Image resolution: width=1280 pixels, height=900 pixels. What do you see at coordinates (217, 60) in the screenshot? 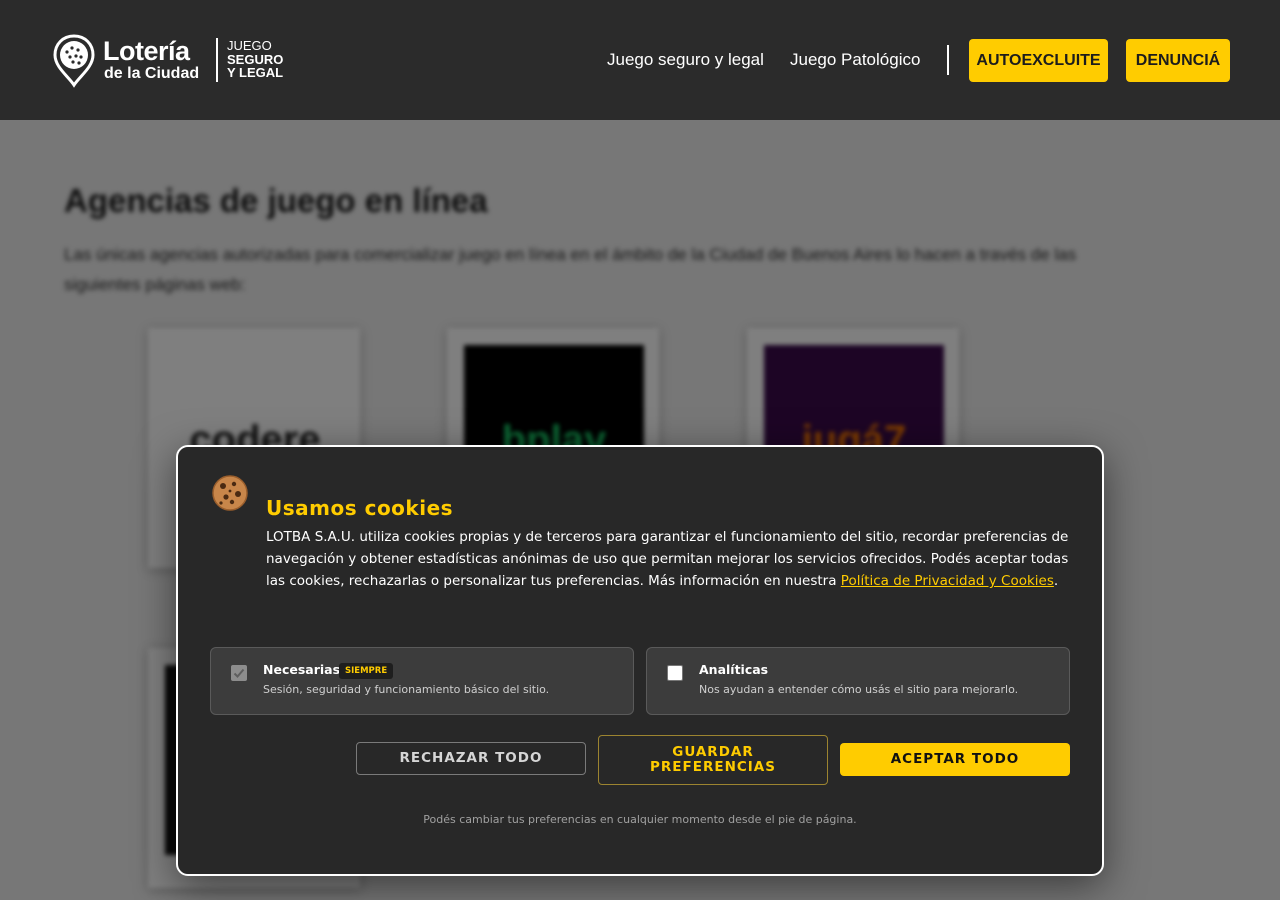
I see `logo-divider` at bounding box center [217, 60].